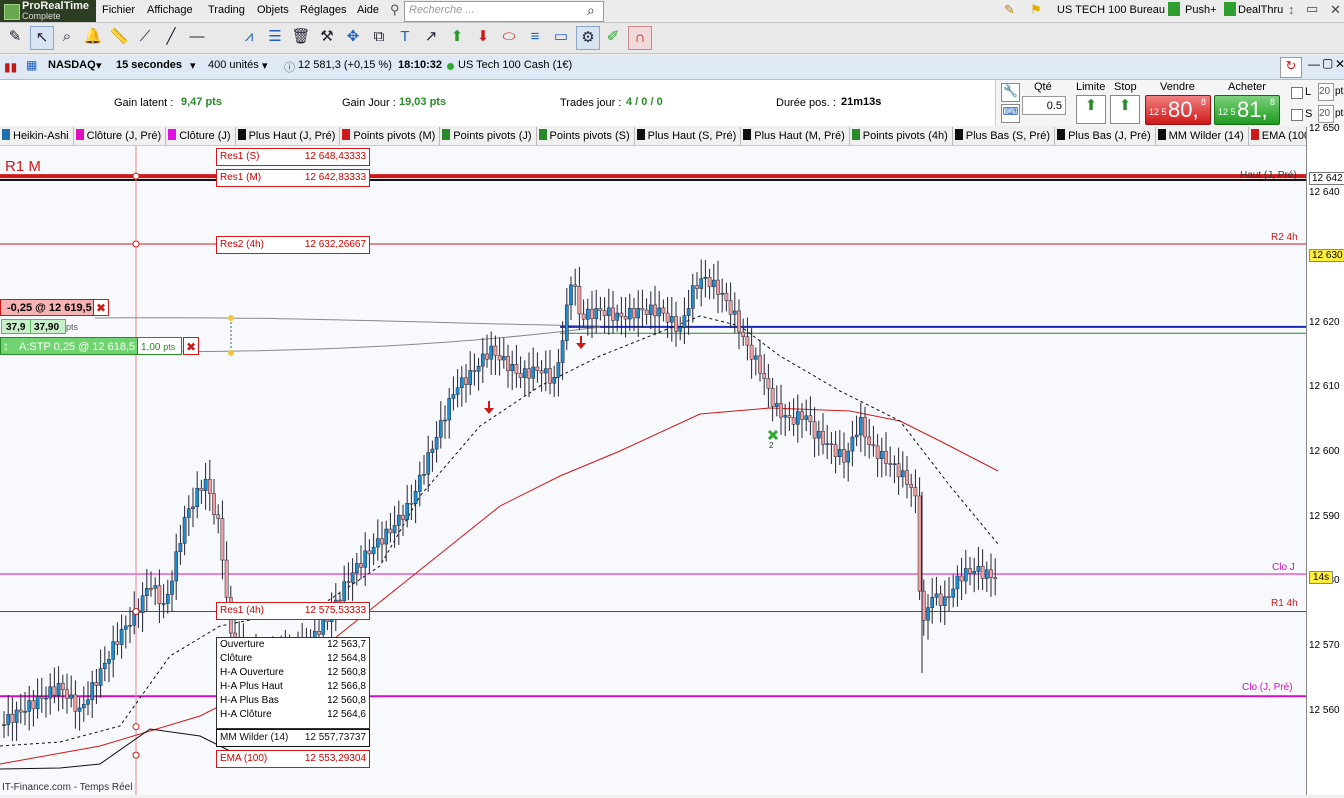 The height and width of the screenshot is (798, 1344). I want to click on limit-order-button: ⬆, so click(1091, 109).